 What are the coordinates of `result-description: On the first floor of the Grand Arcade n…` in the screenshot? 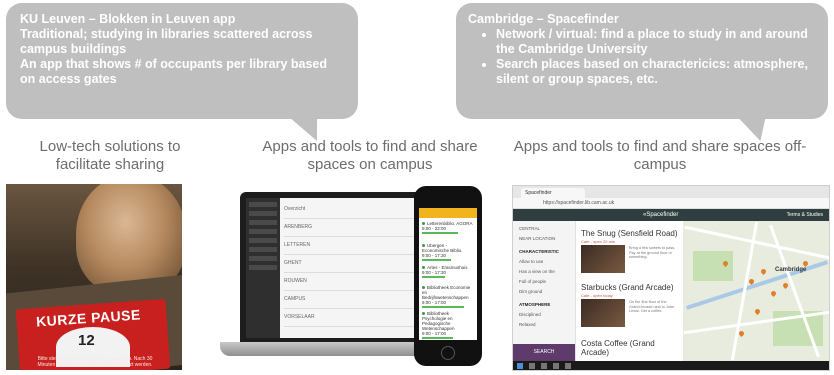 It's located at (652, 306).